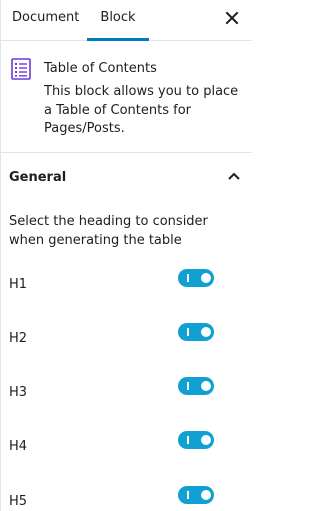 The image size is (320, 511). Describe the element at coordinates (18, 501) in the screenshot. I see `heading-label: H5` at that location.